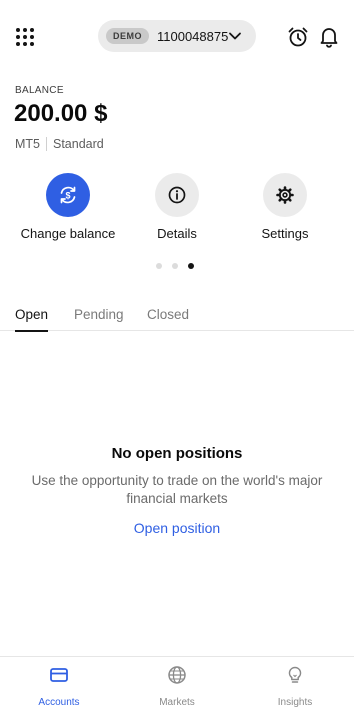  Describe the element at coordinates (177, 528) in the screenshot. I see `open-position-link: Open position` at that location.